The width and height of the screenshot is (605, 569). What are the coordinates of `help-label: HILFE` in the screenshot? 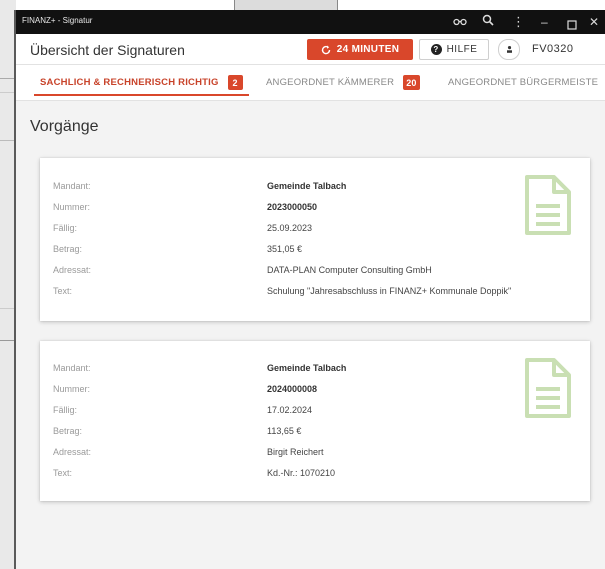 It's located at (462, 49).